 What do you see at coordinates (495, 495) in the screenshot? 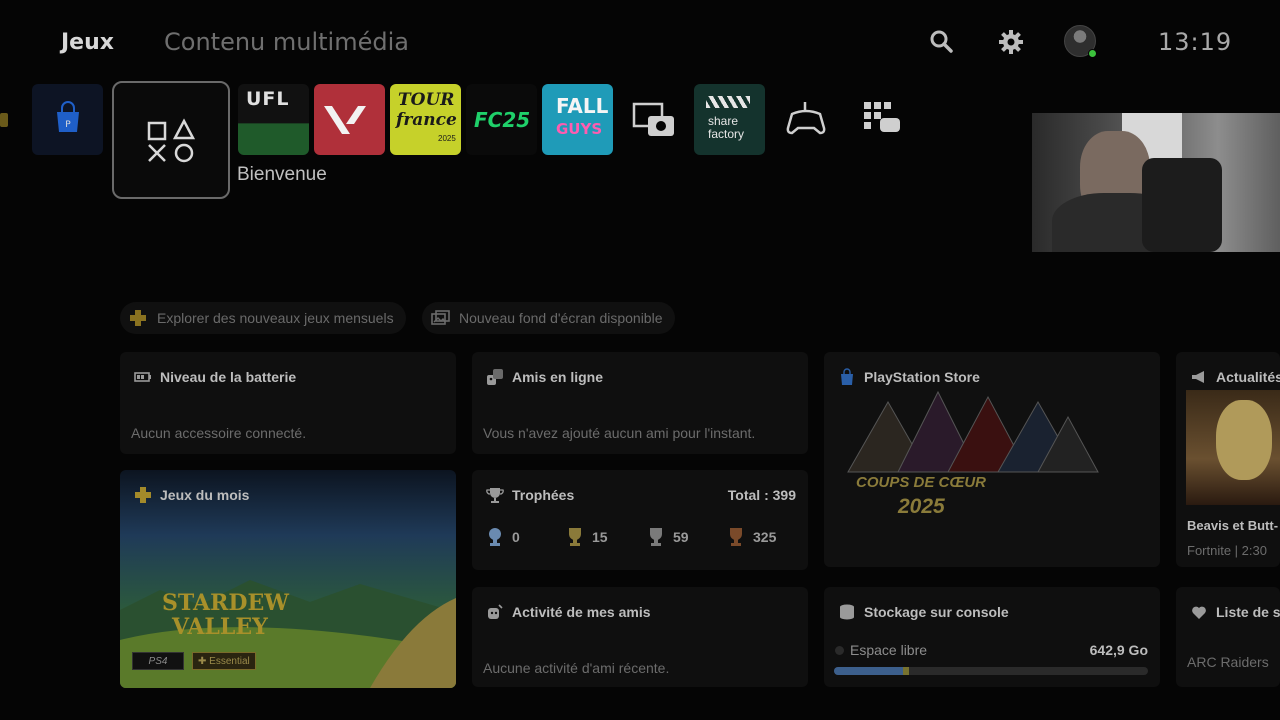
I see `trophy-icon` at bounding box center [495, 495].